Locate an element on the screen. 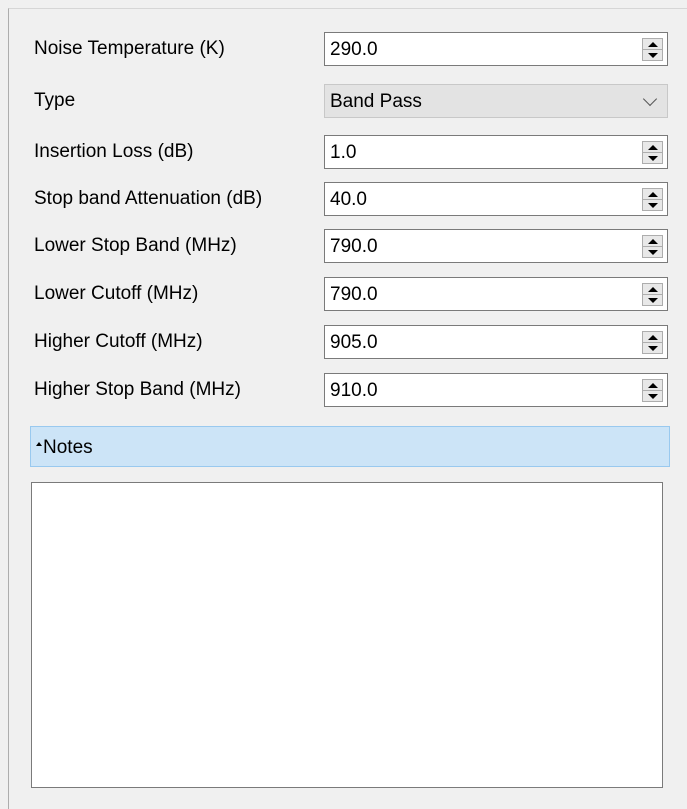  row-insertion-loss: Insertion Loss (dB) 1.0 is located at coordinates (348, 152).